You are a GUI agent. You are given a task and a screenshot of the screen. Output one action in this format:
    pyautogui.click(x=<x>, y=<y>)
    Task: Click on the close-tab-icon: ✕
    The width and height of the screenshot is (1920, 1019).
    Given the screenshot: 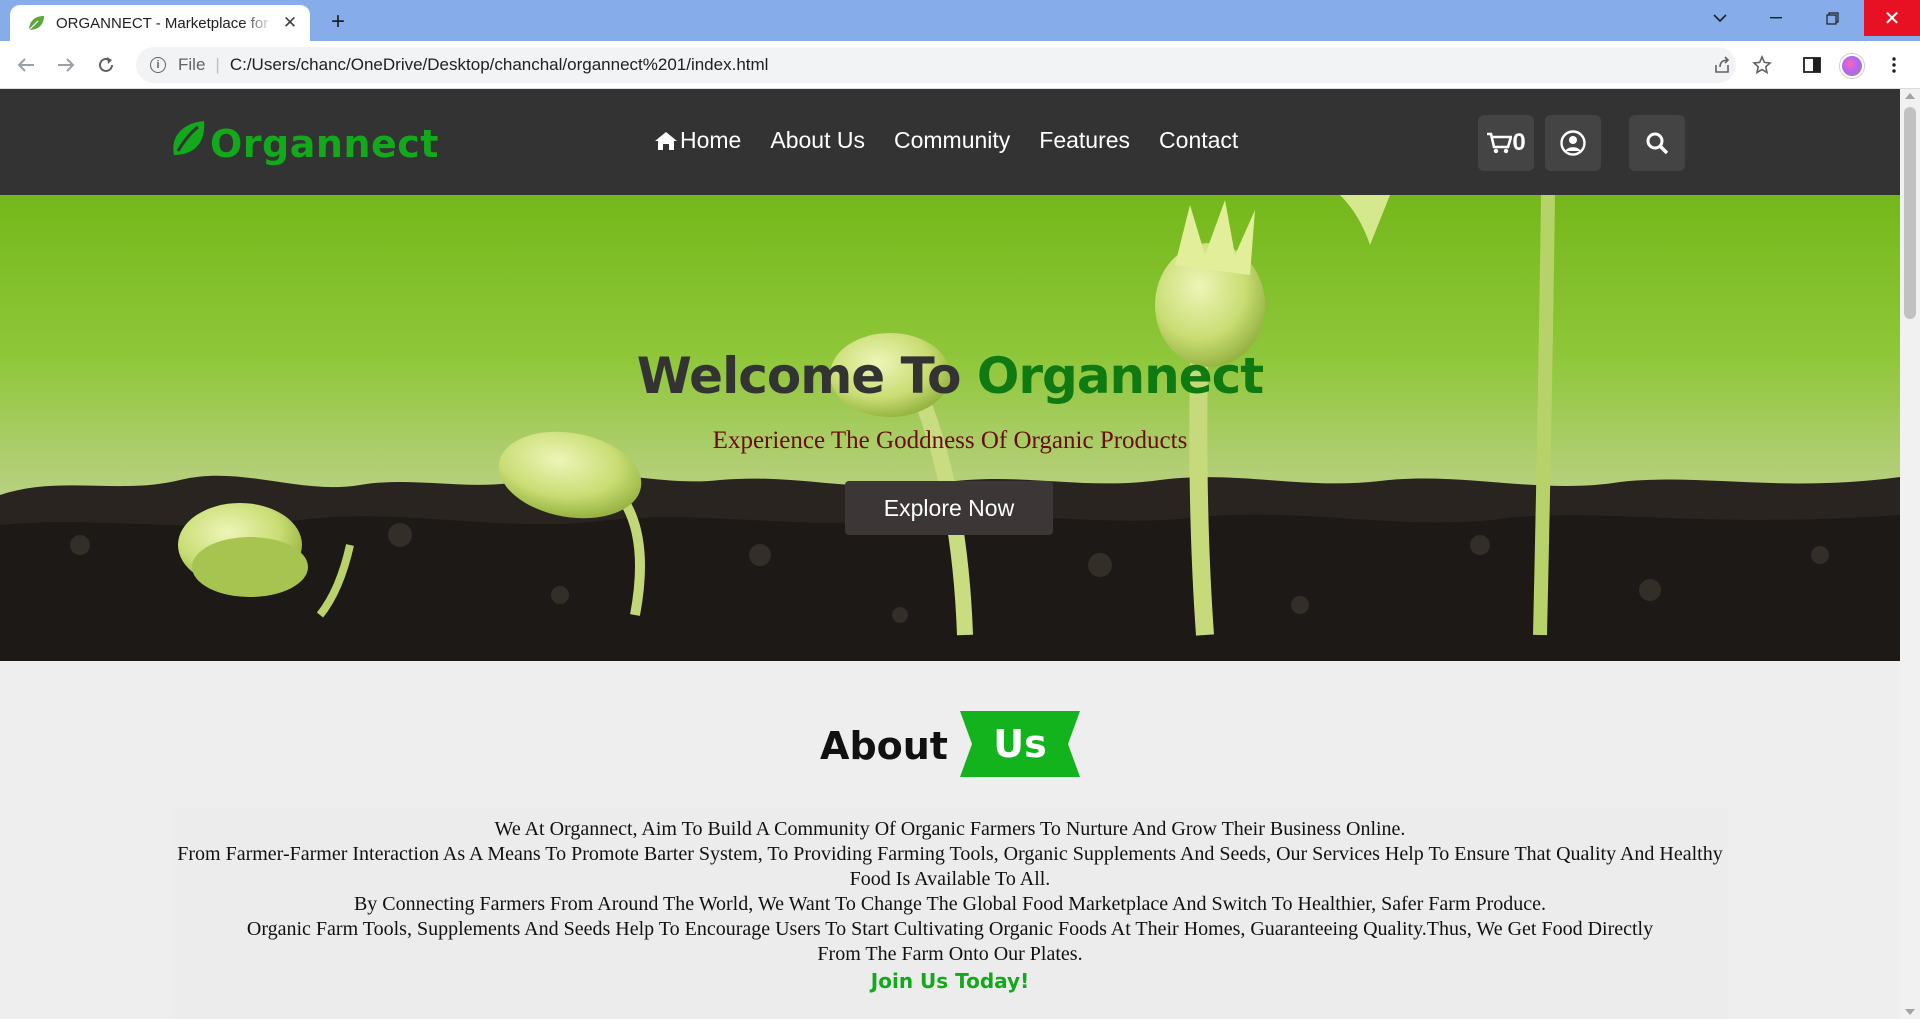 What is the action you would take?
    pyautogui.click(x=290, y=23)
    